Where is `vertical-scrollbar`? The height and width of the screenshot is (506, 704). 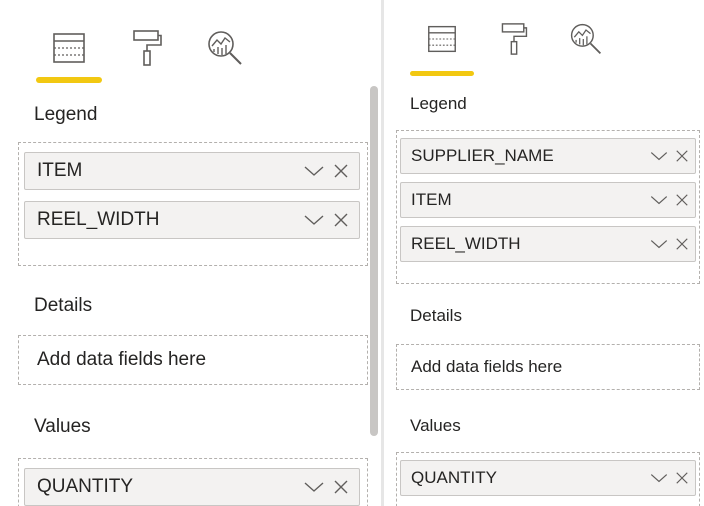 vertical-scrollbar is located at coordinates (374, 261).